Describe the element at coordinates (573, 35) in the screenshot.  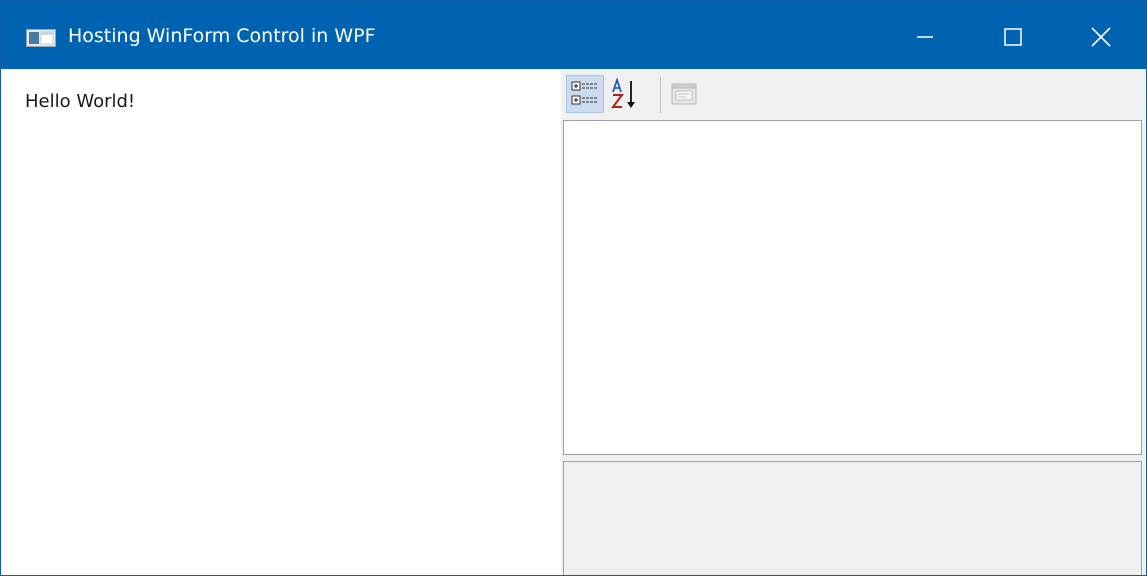
I see `title-bar: Hosting WinForm Control in WPF` at that location.